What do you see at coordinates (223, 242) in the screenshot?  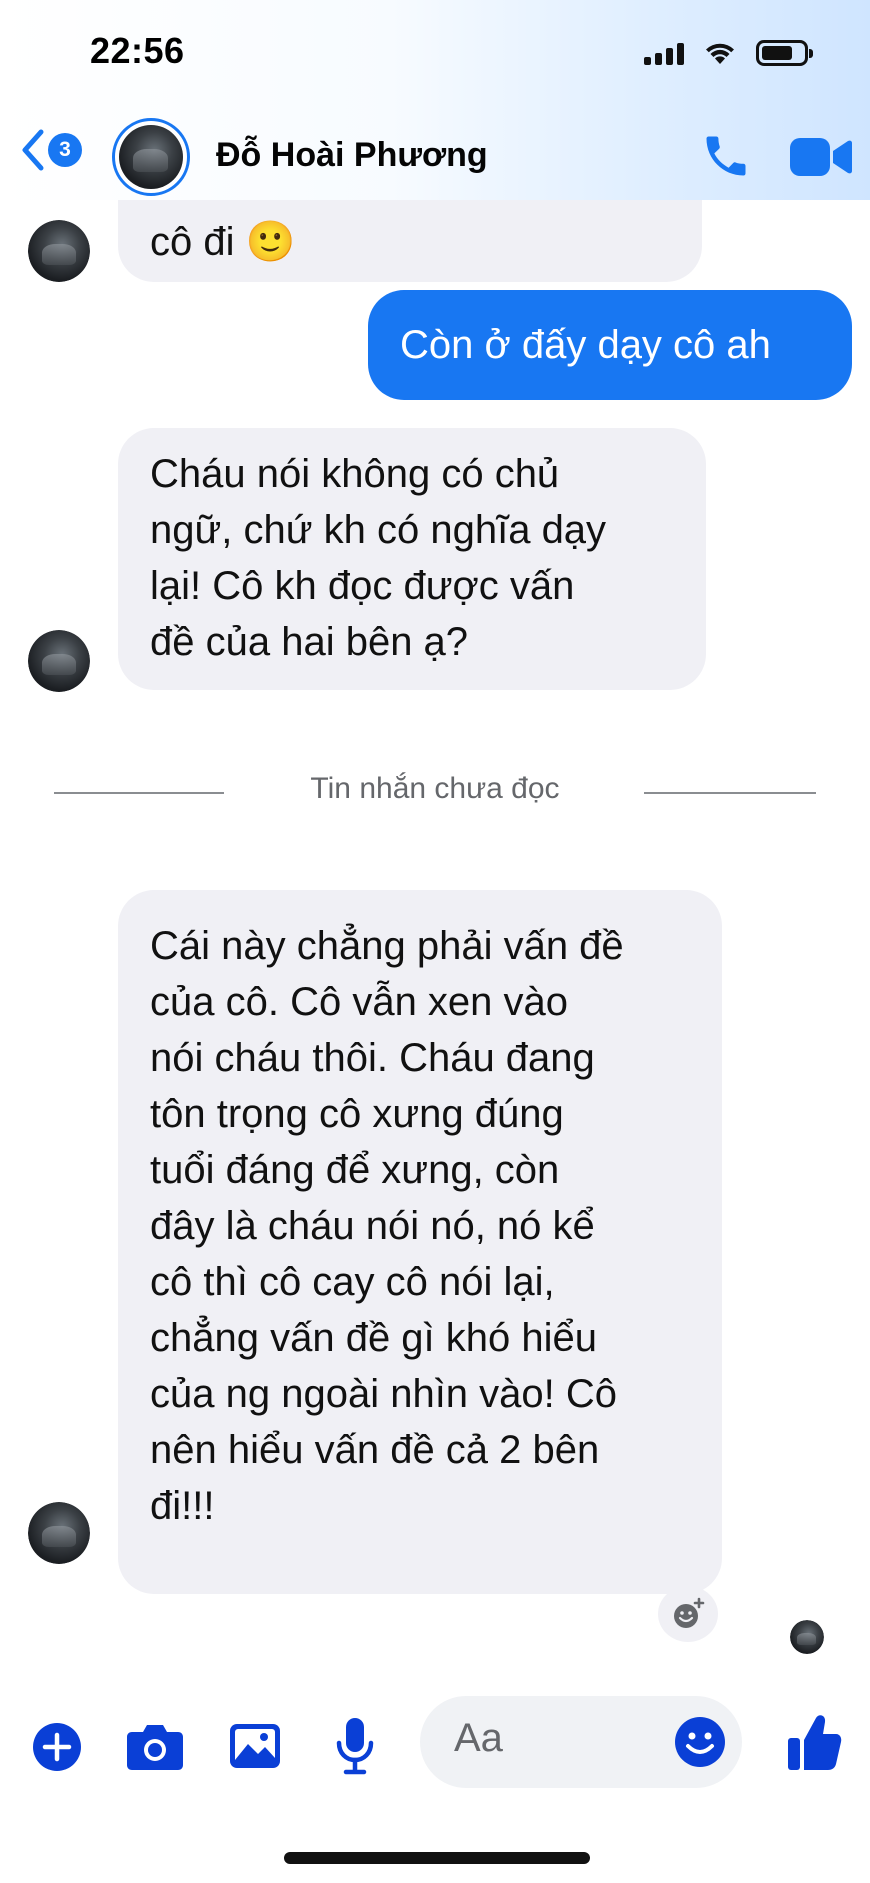 I see `message-text: cô đi 🙂` at bounding box center [223, 242].